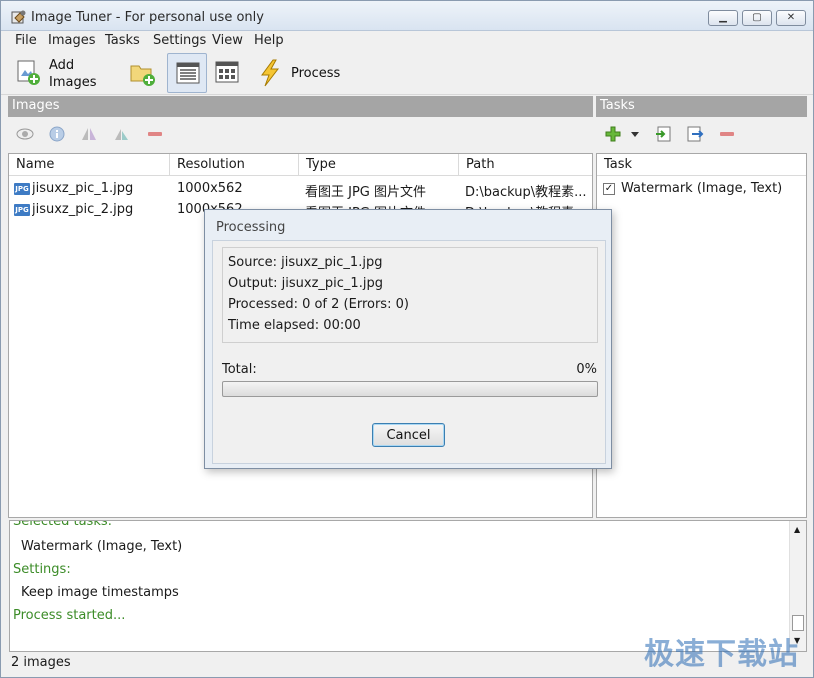  I want to click on task-item: ✓ Watermark (Image, Text), so click(701, 188).